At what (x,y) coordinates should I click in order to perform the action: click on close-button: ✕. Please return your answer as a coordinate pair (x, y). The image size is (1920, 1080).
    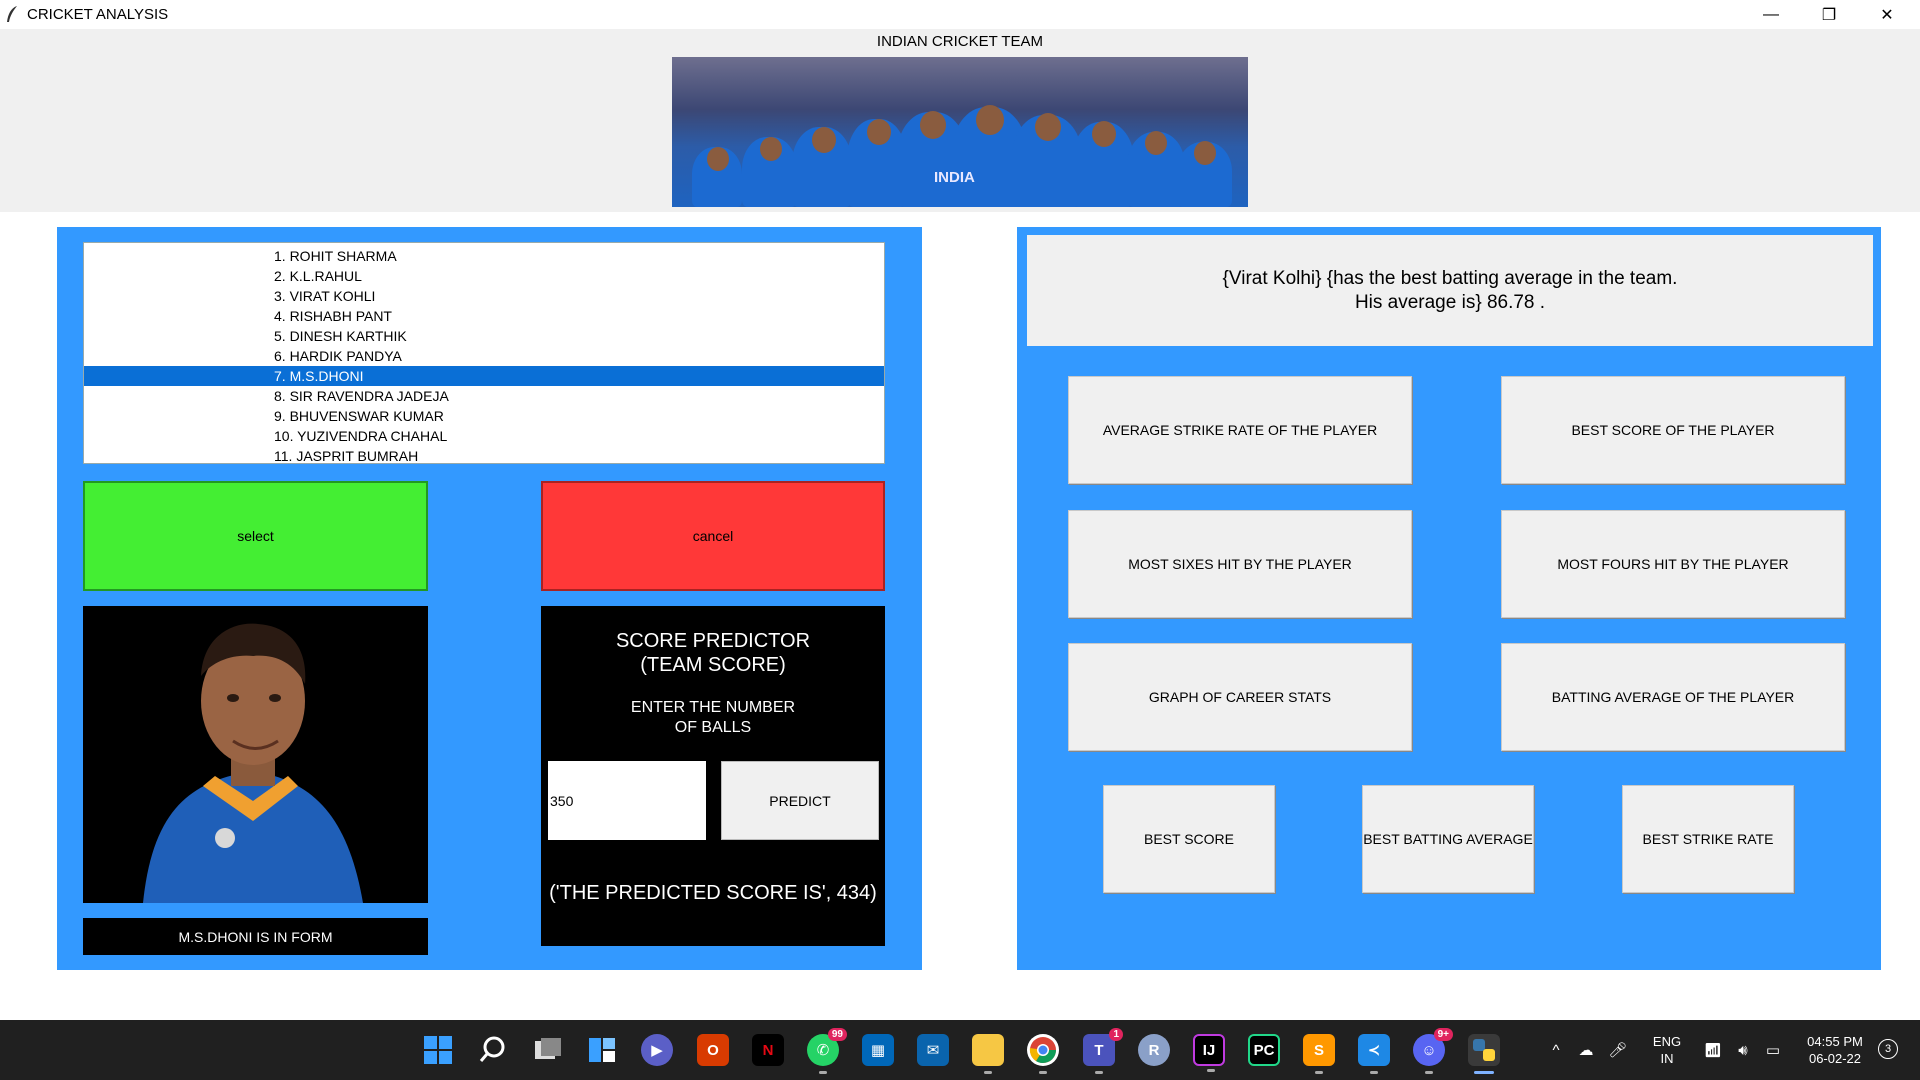
    Looking at the image, I should click on (1887, 14).